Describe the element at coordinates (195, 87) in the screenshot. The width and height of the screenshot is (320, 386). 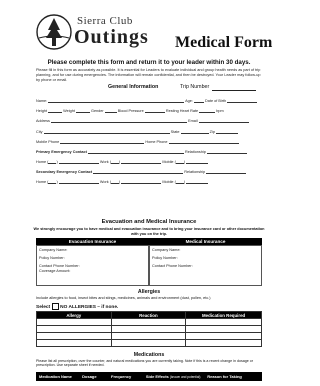
I see `trip-number-label: Trip Number` at that location.